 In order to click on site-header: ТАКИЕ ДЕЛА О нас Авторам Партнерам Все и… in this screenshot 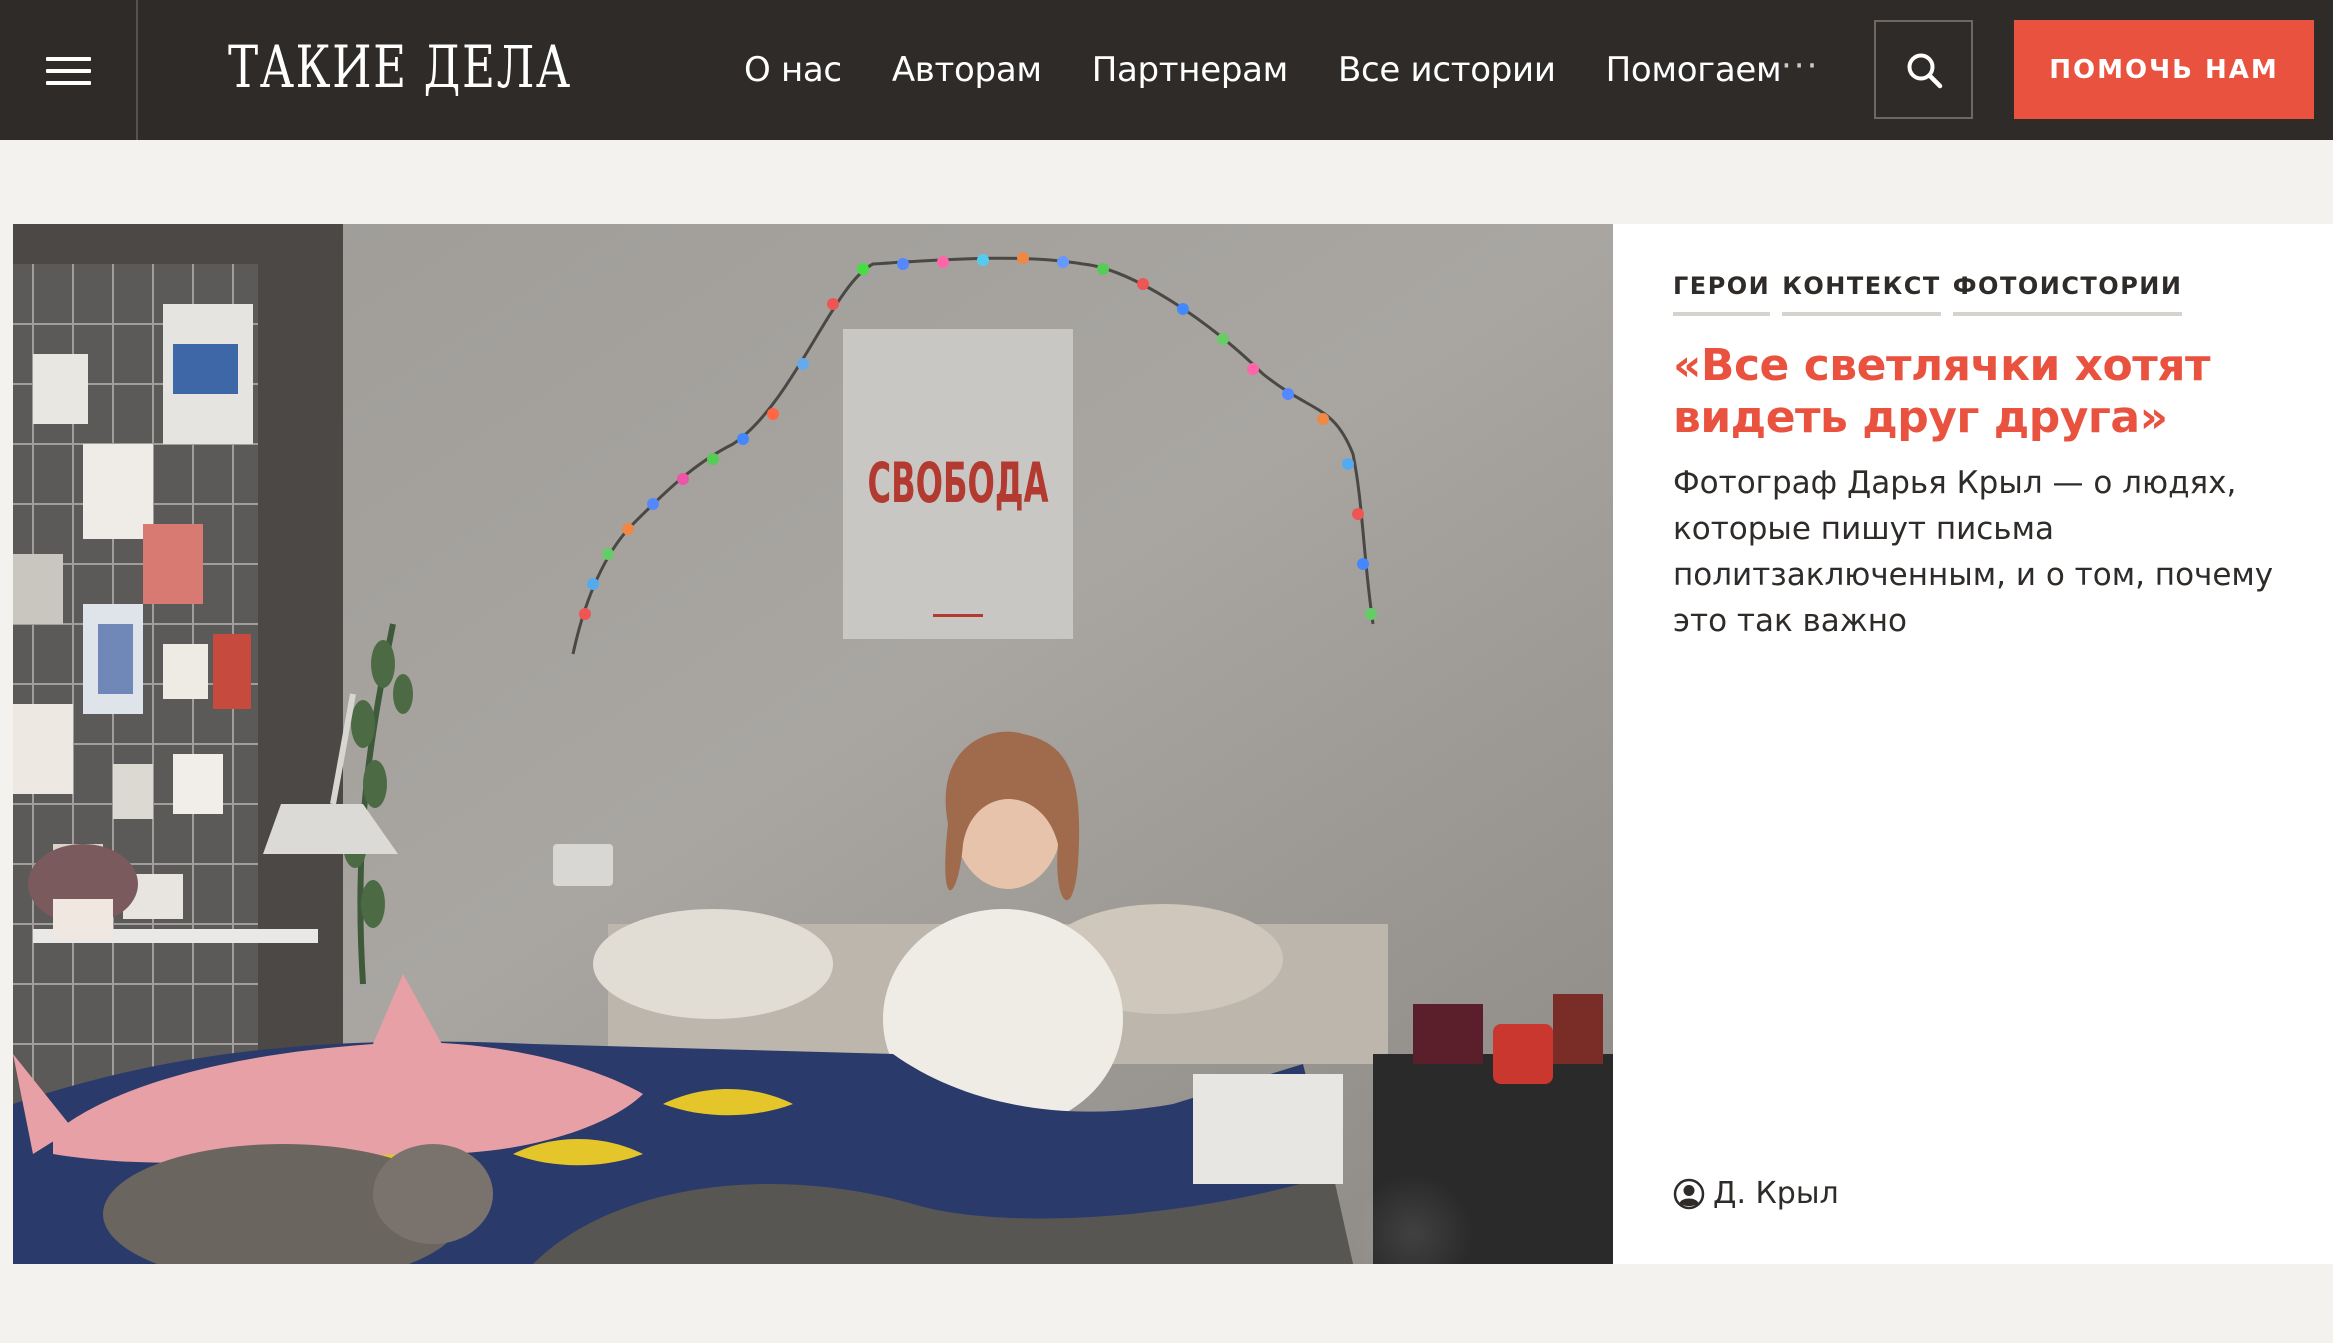, I will do `click(1166, 70)`.